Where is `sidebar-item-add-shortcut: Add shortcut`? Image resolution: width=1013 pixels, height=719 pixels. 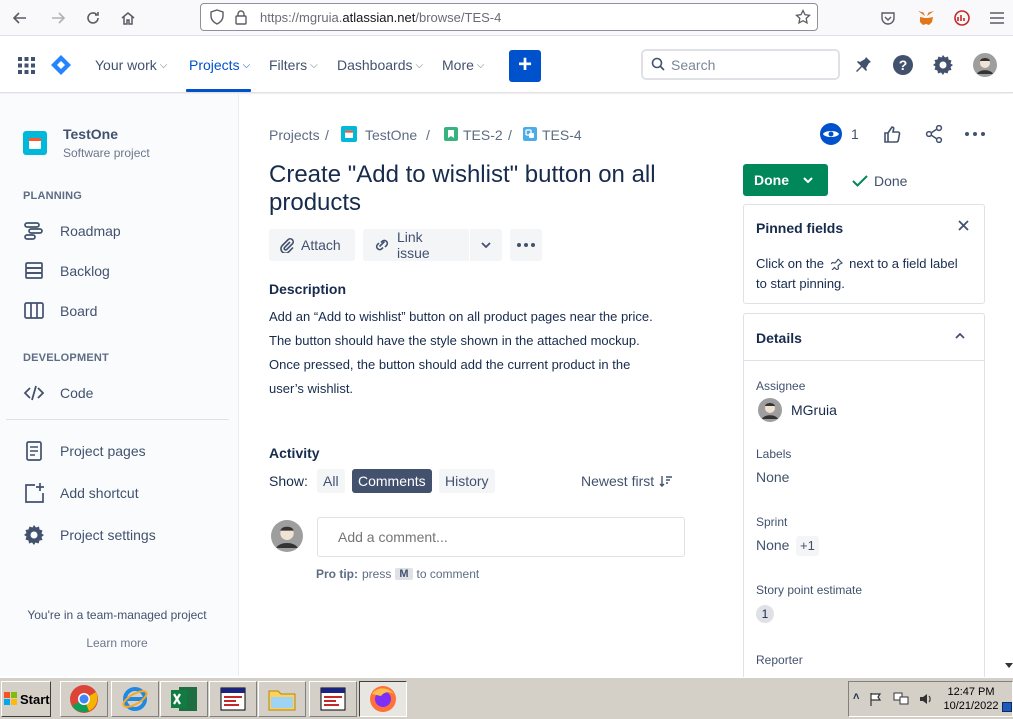
sidebar-item-add-shortcut: Add shortcut is located at coordinates (80, 493).